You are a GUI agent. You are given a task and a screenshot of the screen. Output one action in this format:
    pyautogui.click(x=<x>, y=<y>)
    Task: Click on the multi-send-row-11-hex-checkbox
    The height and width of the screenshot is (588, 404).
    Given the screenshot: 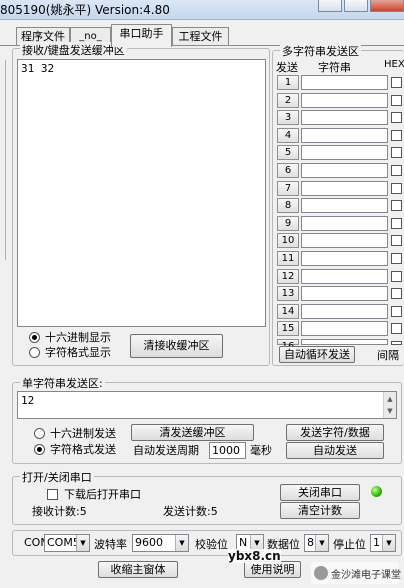 What is the action you would take?
    pyautogui.click(x=396, y=258)
    